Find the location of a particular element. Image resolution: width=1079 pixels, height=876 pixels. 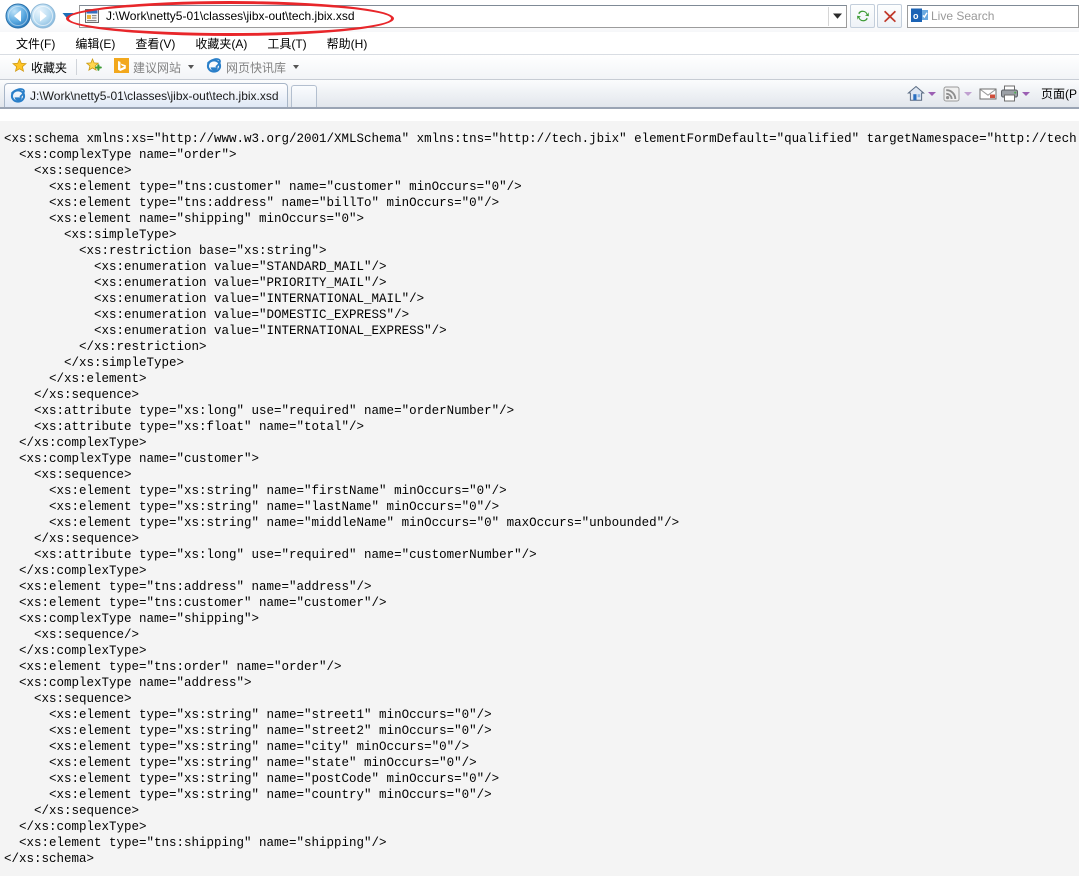

search-input: Live Search is located at coordinates (962, 16).